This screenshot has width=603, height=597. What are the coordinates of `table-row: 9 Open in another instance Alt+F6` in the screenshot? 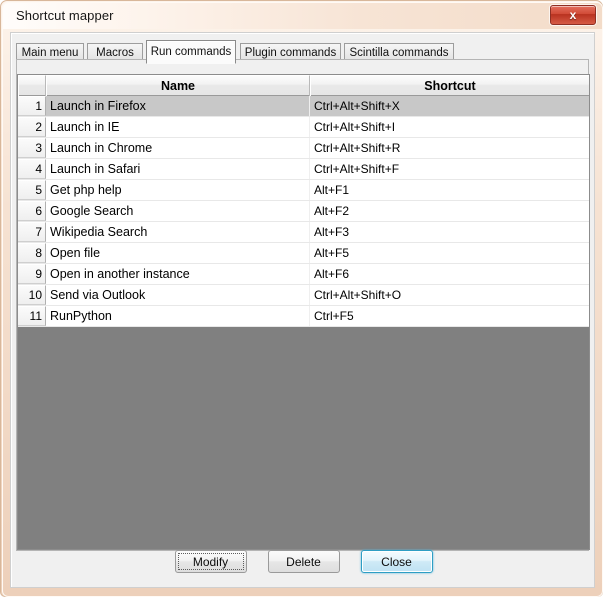 It's located at (303, 274).